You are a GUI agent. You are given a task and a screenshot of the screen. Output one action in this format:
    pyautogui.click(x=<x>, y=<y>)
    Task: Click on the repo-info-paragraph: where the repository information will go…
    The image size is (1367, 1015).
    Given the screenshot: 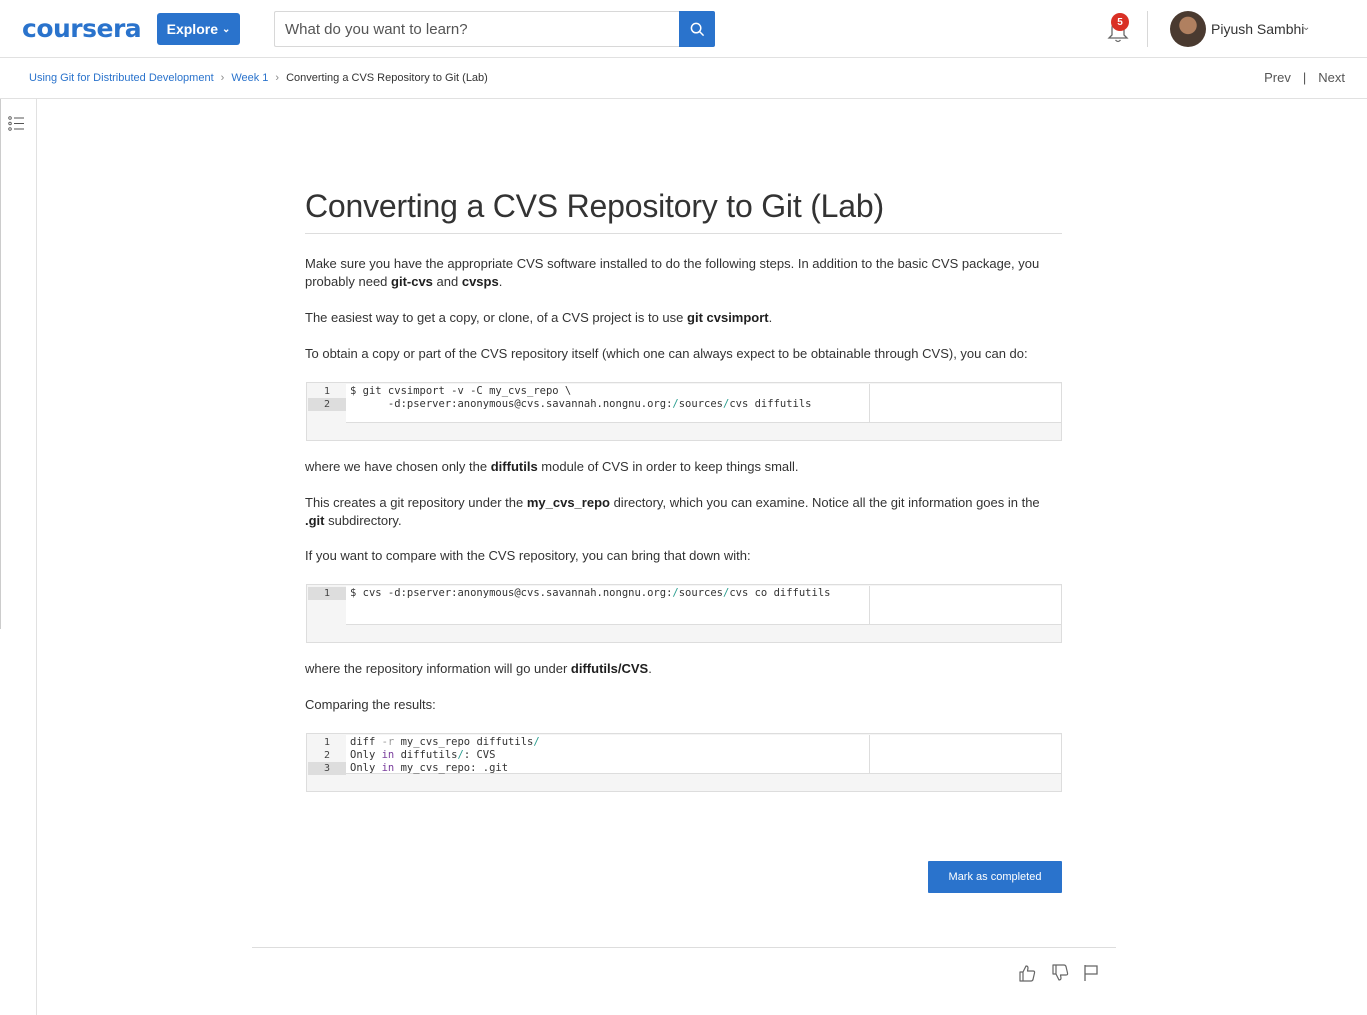 What is the action you would take?
    pyautogui.click(x=478, y=668)
    